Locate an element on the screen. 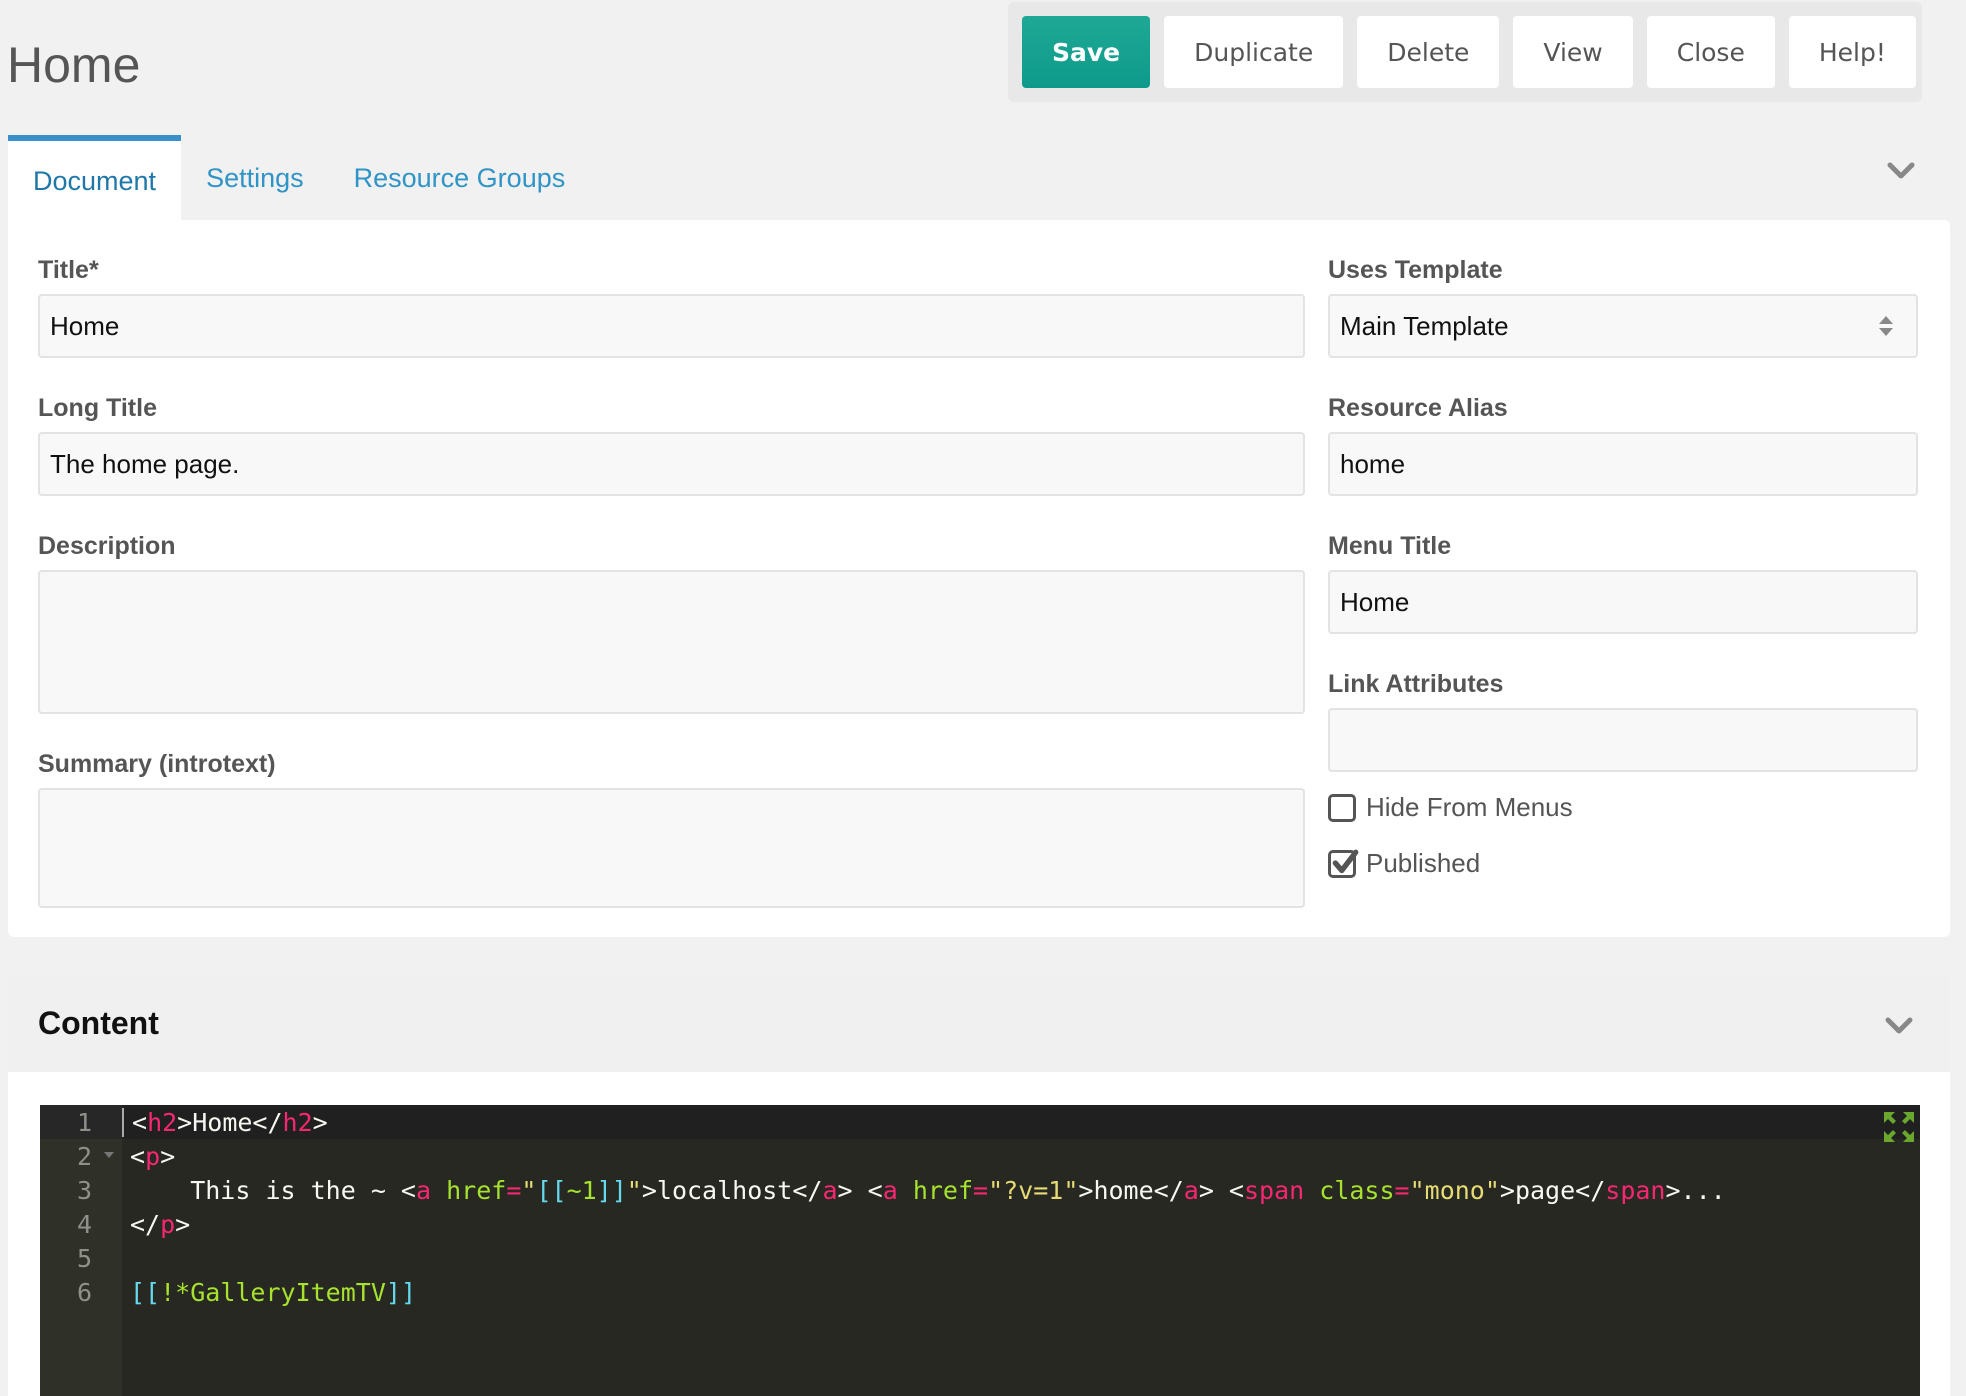 Image resolution: width=1966 pixels, height=1396 pixels. close-button: Close is located at coordinates (1710, 52).